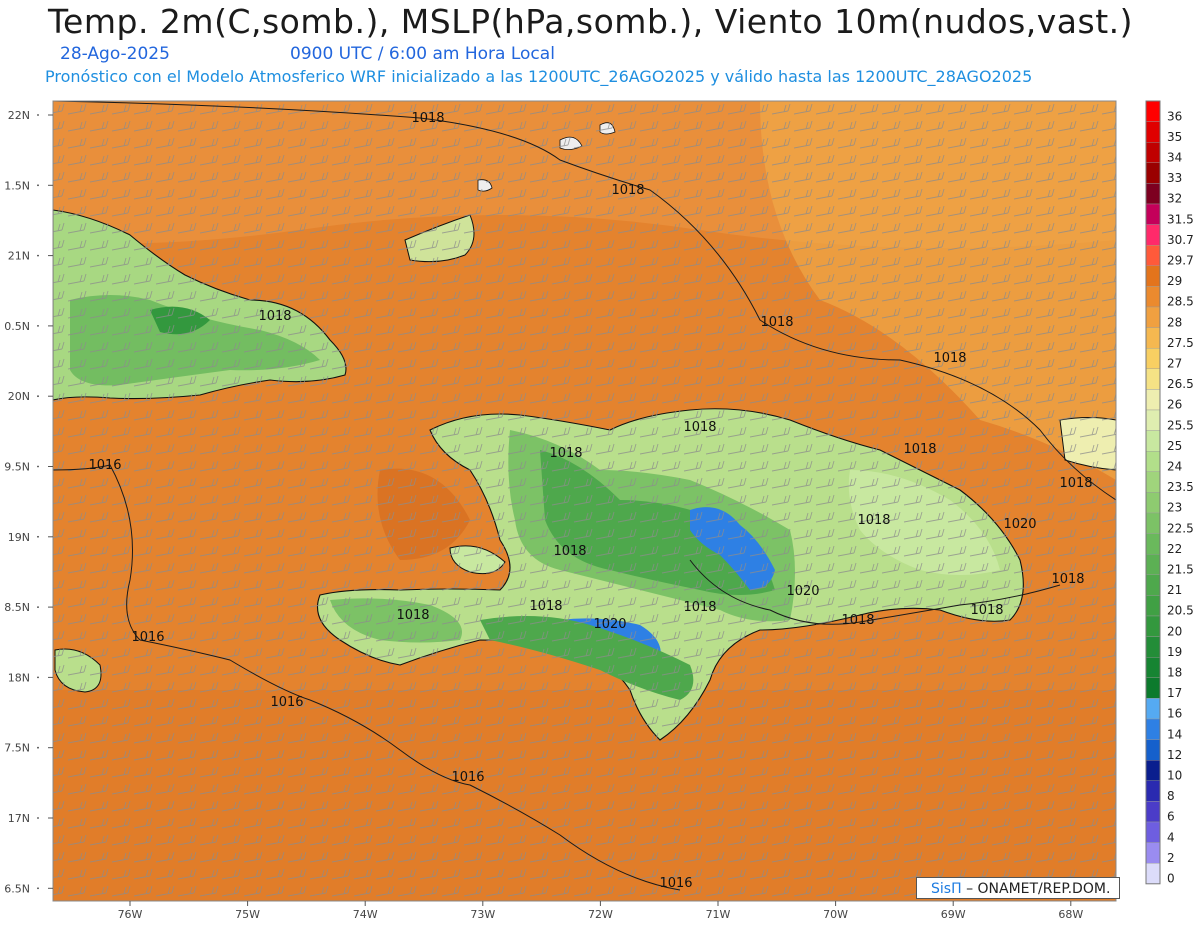 This screenshot has width=1200, height=927. What do you see at coordinates (365, 914) in the screenshot?
I see `lon-label: 74W` at bounding box center [365, 914].